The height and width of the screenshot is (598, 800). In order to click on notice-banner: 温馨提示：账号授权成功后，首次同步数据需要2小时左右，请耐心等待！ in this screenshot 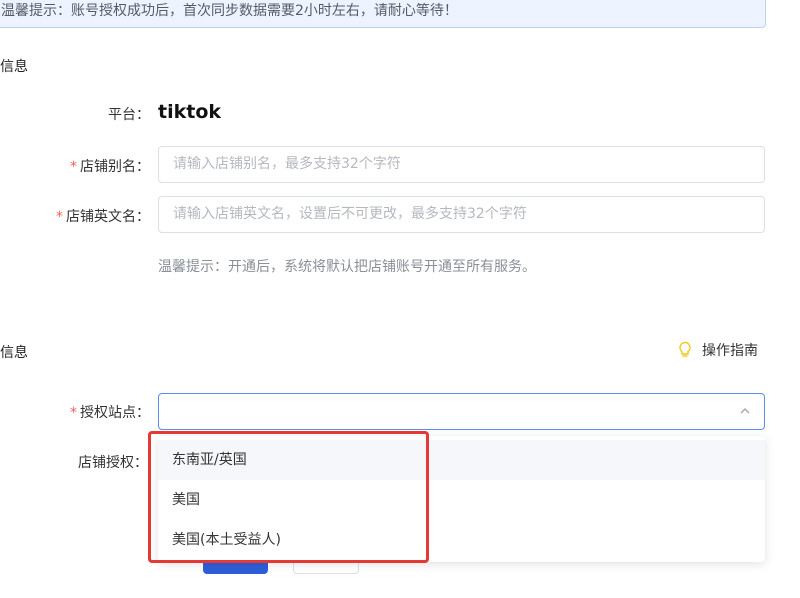, I will do `click(383, 14)`.